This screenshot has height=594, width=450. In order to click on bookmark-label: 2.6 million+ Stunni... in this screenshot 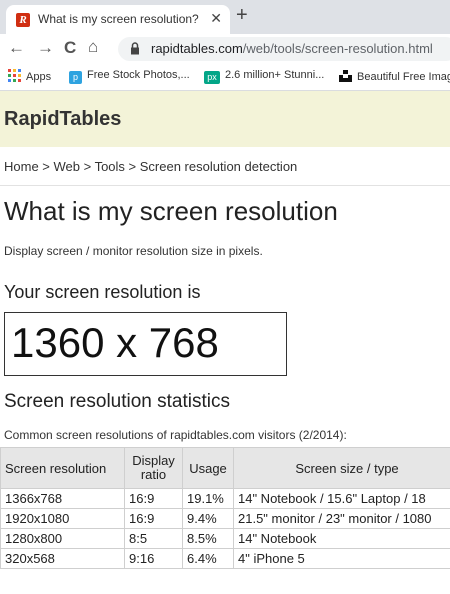, I will do `click(275, 75)`.